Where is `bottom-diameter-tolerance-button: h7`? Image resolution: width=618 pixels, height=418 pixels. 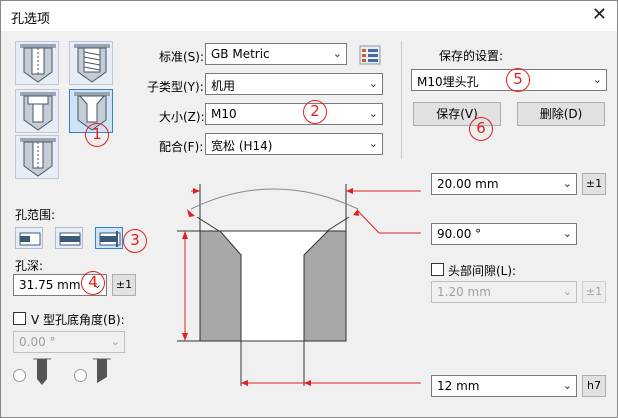 bottom-diameter-tolerance-button: h7 is located at coordinates (594, 386).